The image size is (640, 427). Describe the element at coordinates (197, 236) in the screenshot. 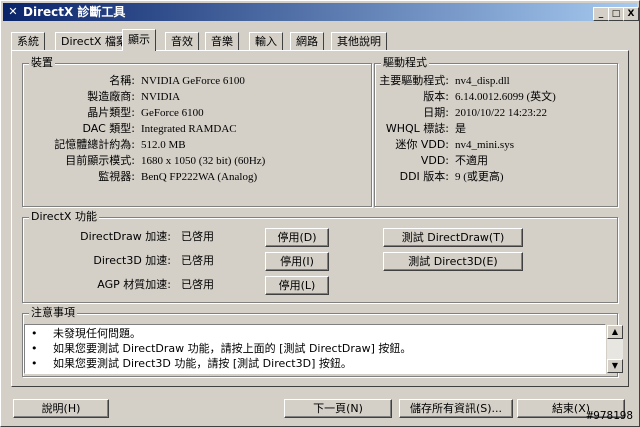

I see `directdraw-accel-status: 已啓用` at that location.